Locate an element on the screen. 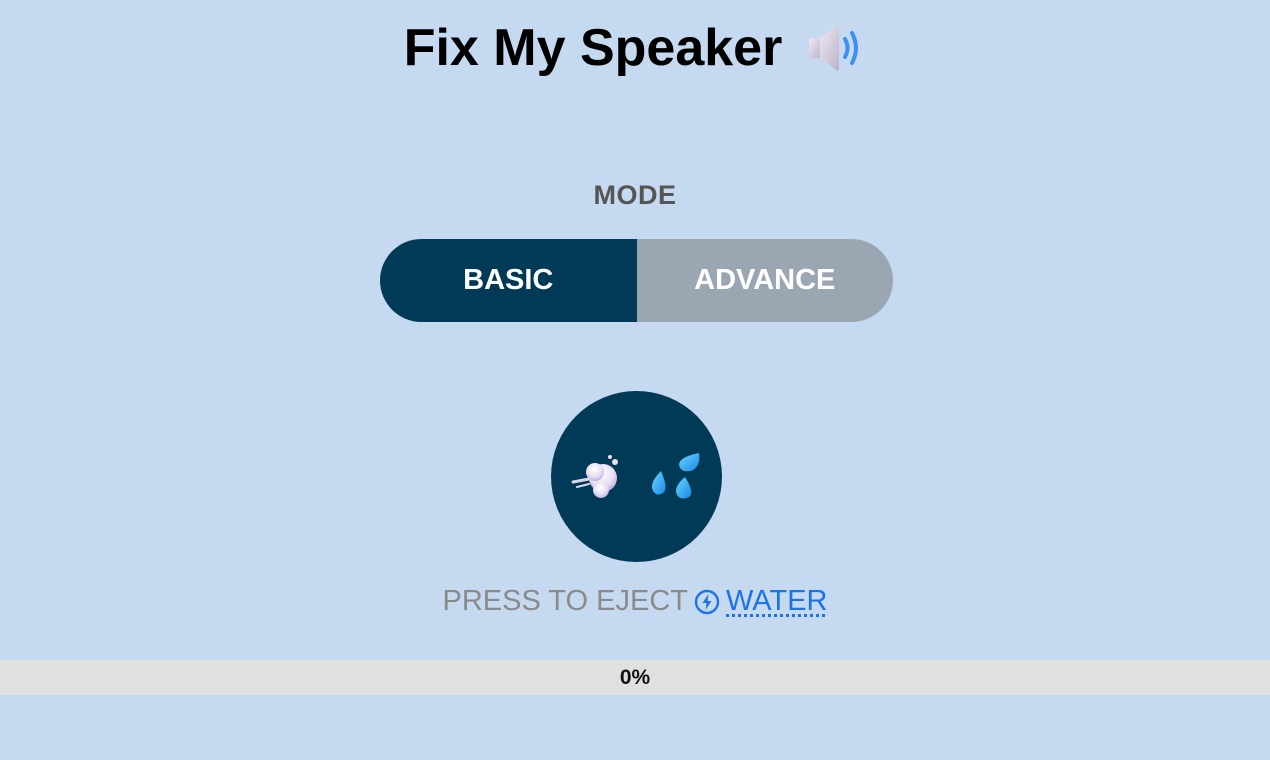 Image resolution: width=1270 pixels, height=760 pixels. sweat-droplets-icon is located at coordinates (675, 475).